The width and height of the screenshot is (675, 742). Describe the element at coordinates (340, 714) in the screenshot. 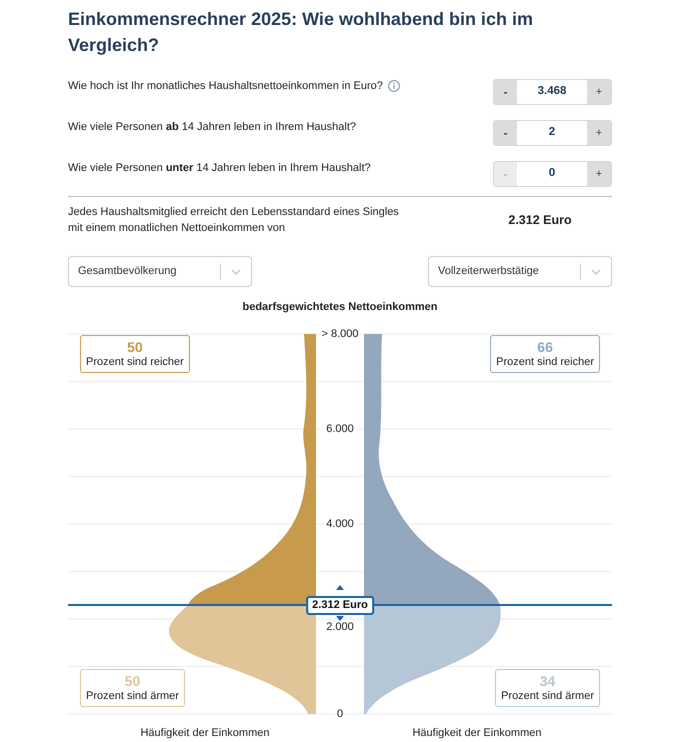

I see `axis-tick-label: 0` at that location.